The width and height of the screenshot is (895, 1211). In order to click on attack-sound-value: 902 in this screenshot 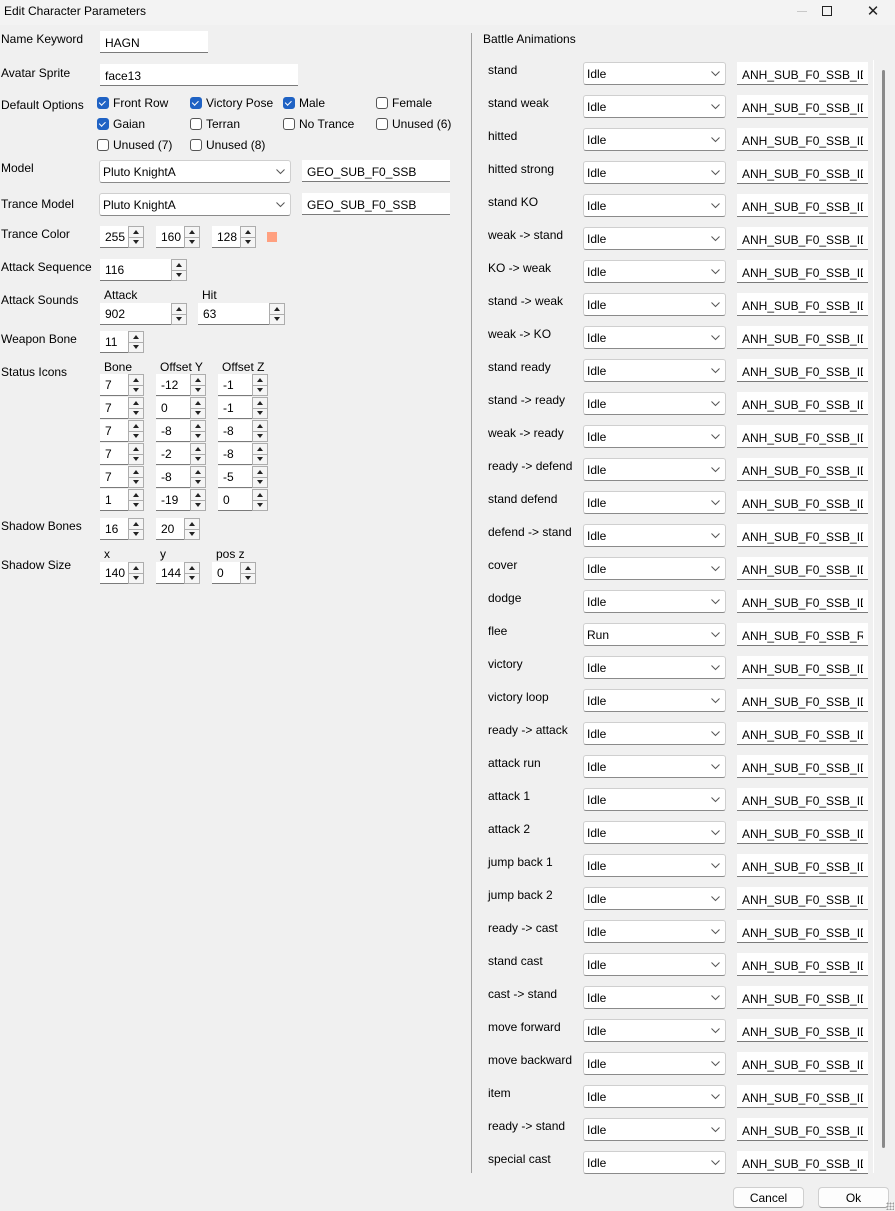, I will do `click(135, 314)`.